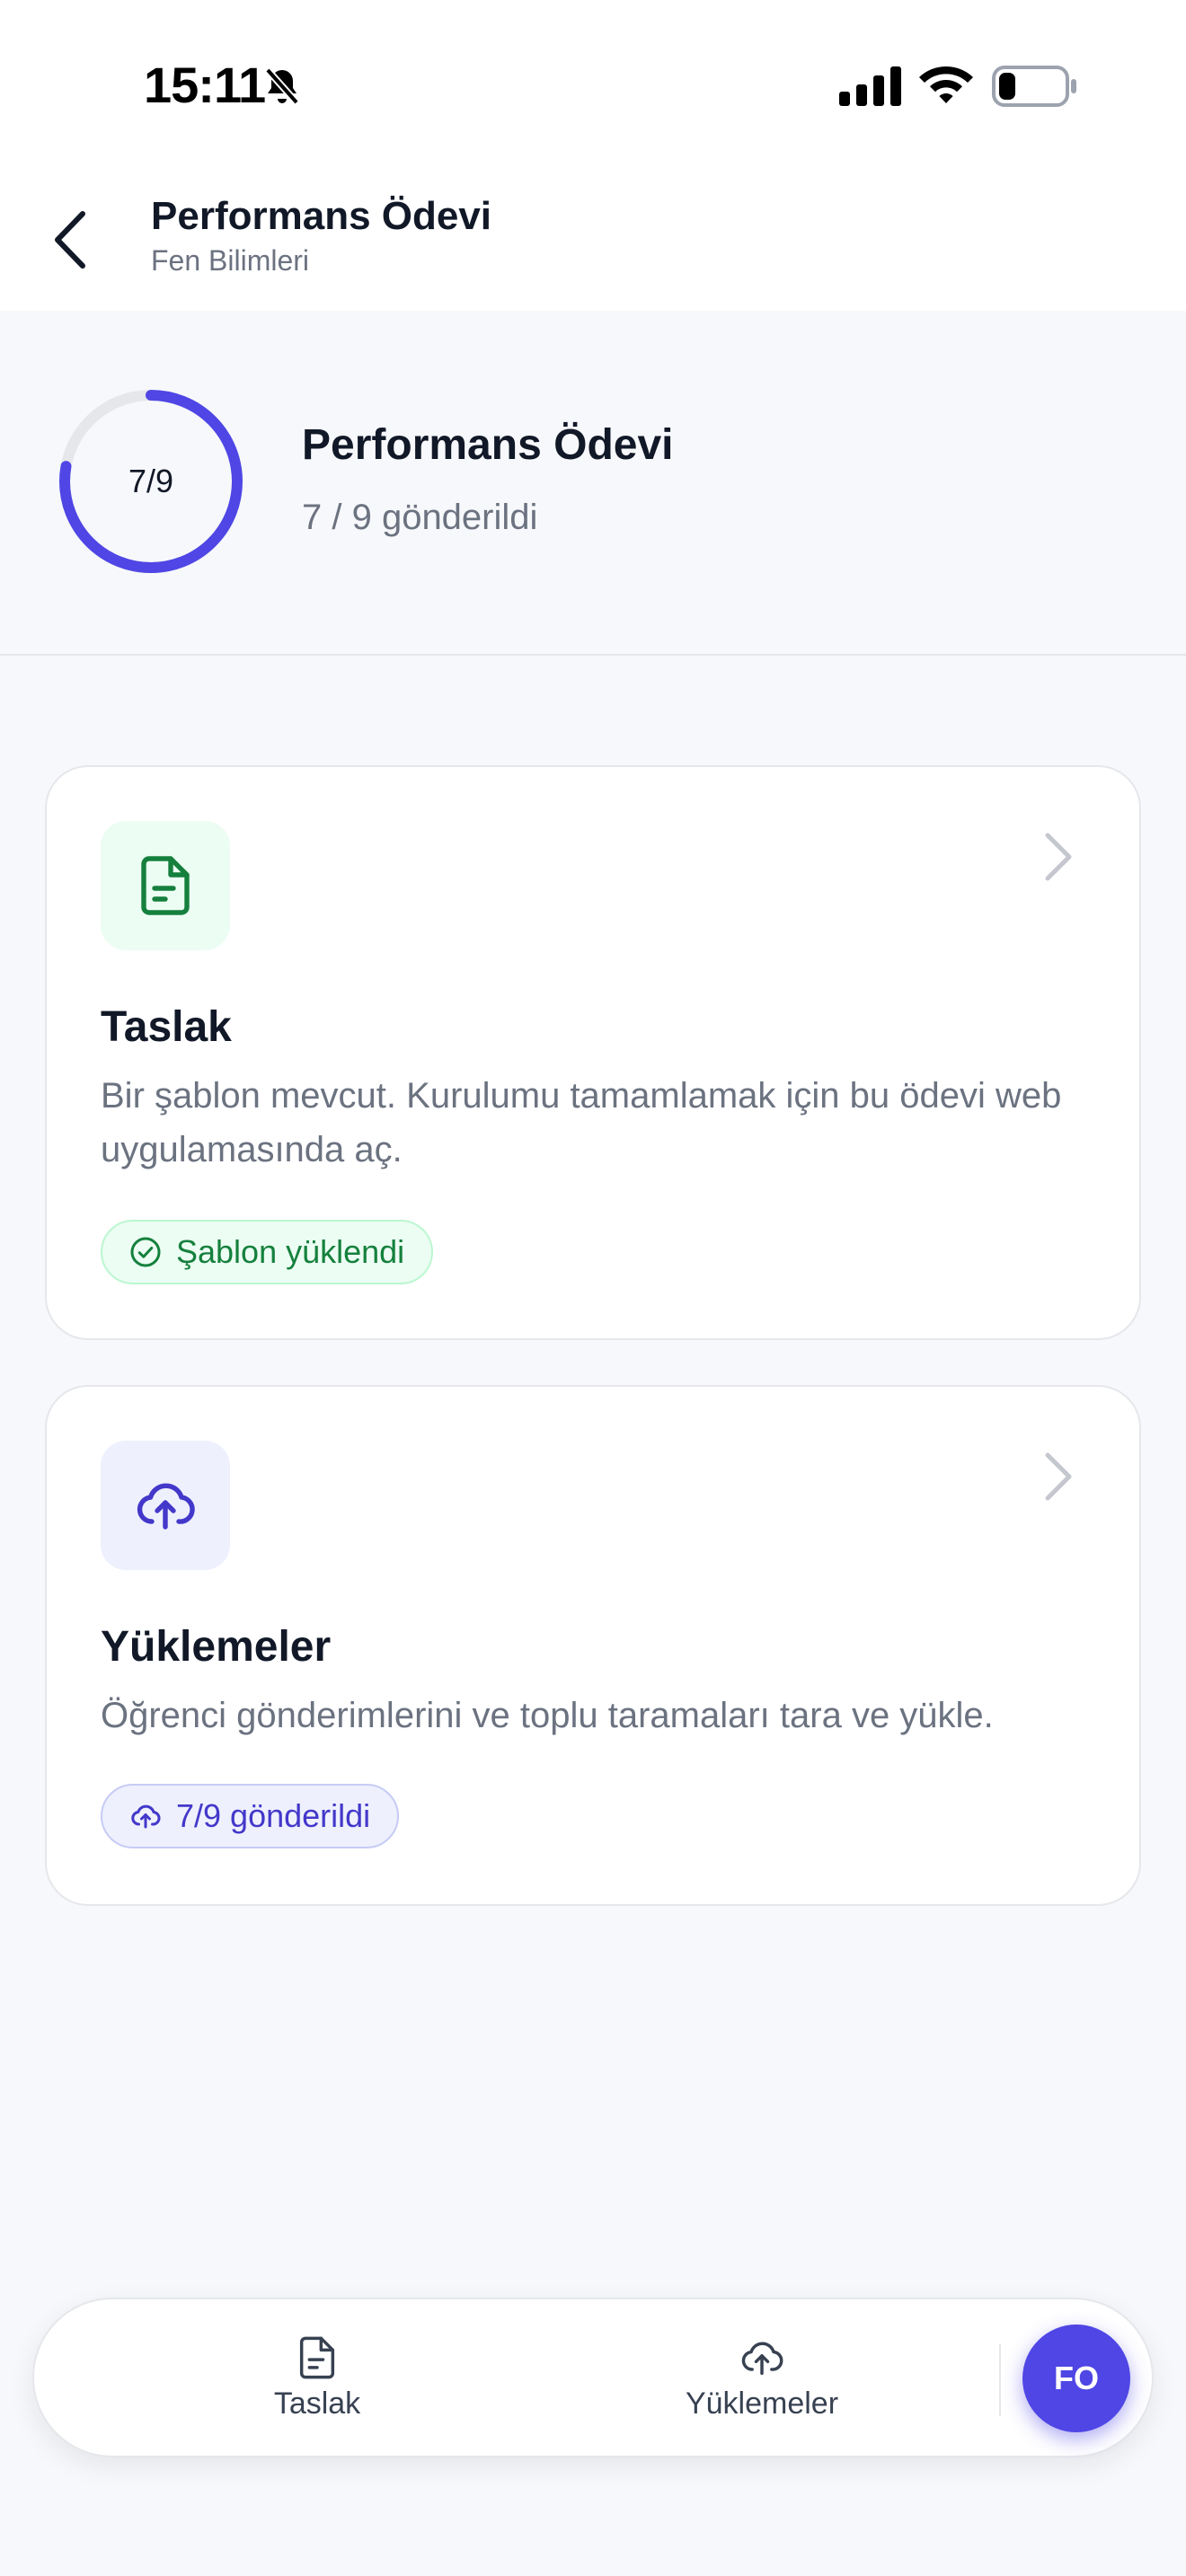  What do you see at coordinates (593, 241) in the screenshot?
I see `nav-header: Performans Ödevi Fen Bilimleri` at bounding box center [593, 241].